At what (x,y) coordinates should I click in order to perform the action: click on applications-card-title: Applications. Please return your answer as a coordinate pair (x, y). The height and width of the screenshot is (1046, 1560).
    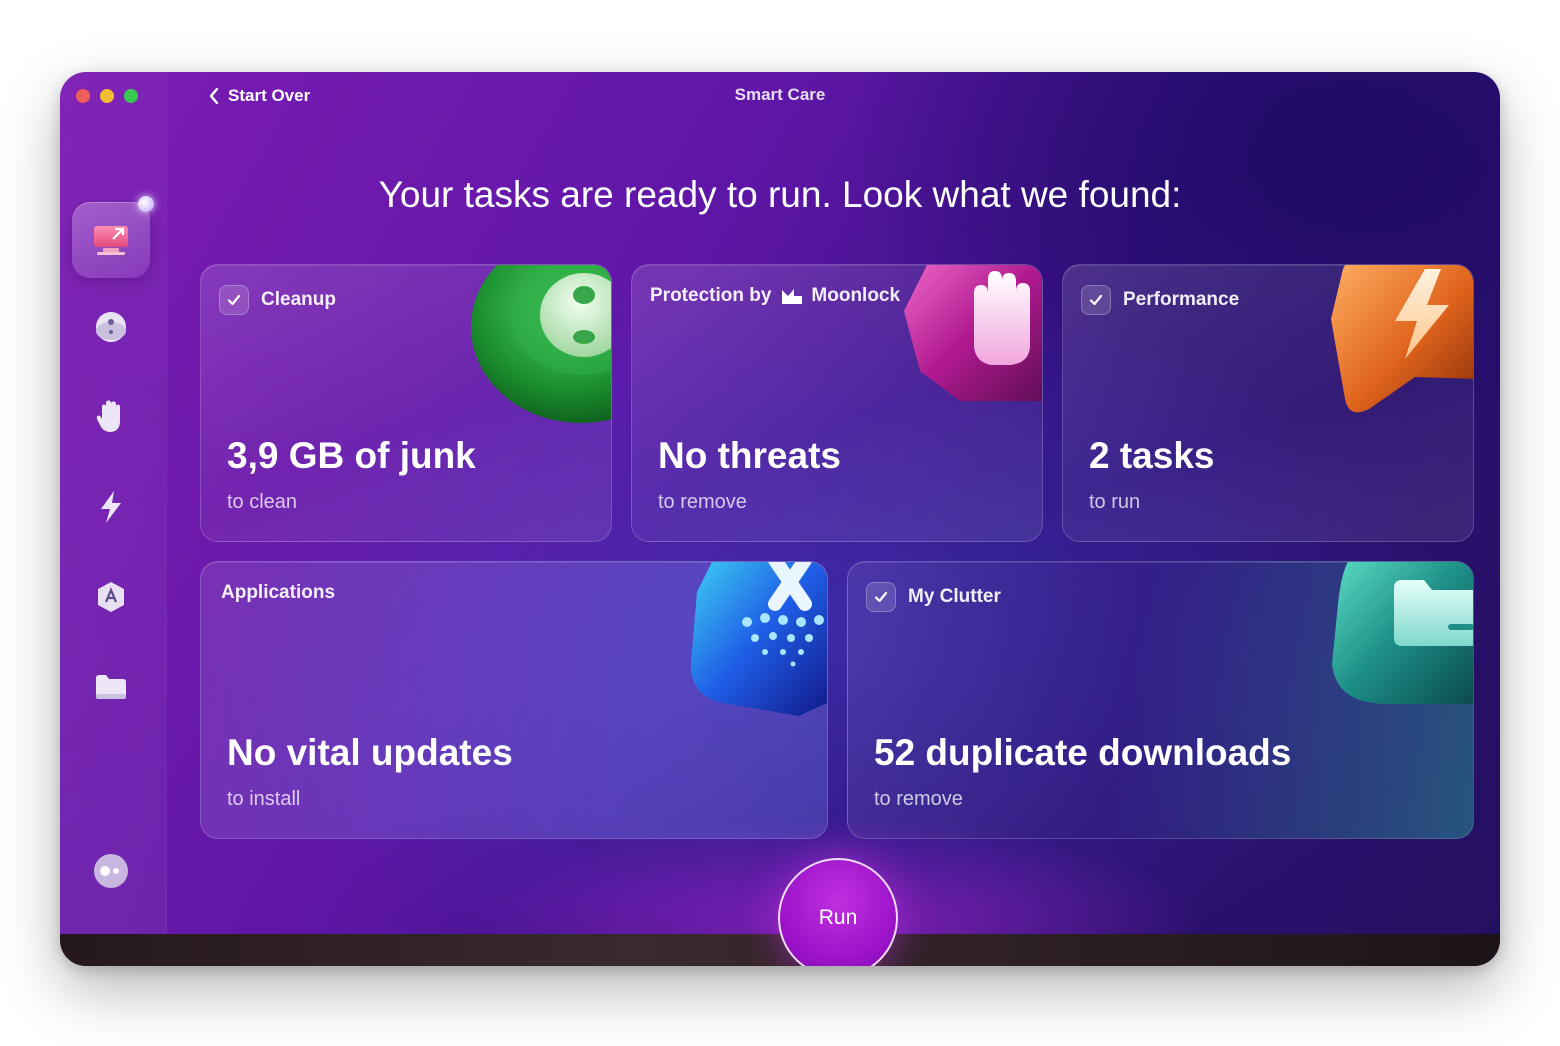
    Looking at the image, I should click on (278, 592).